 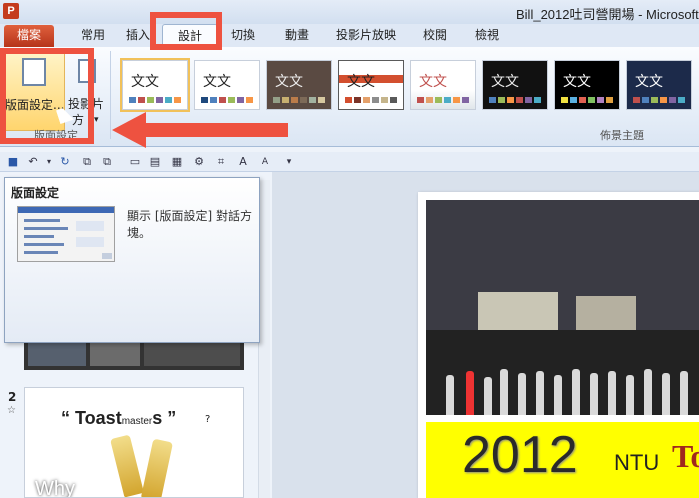 What do you see at coordinates (265, 162) in the screenshot?
I see `font-shrink-icon: A` at bounding box center [265, 162].